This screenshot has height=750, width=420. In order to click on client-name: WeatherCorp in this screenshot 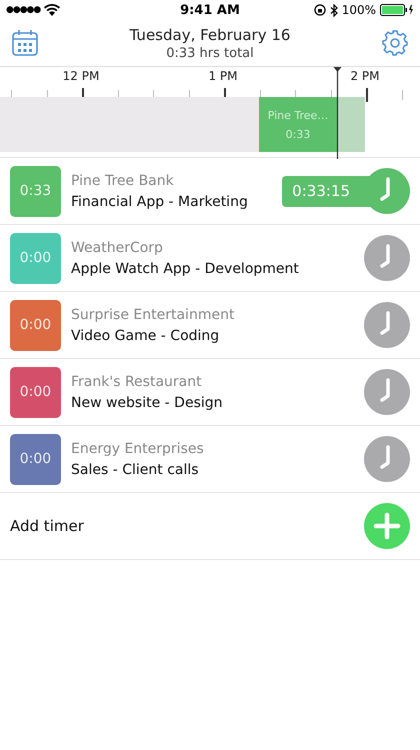, I will do `click(117, 248)`.